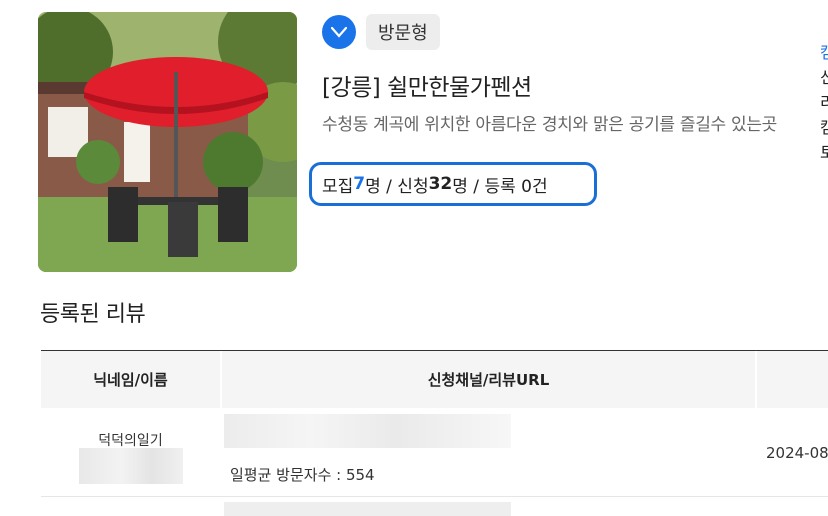 The image size is (828, 516). What do you see at coordinates (130, 441) in the screenshot?
I see `reviewer-nickname: 덕덕의일기` at bounding box center [130, 441].